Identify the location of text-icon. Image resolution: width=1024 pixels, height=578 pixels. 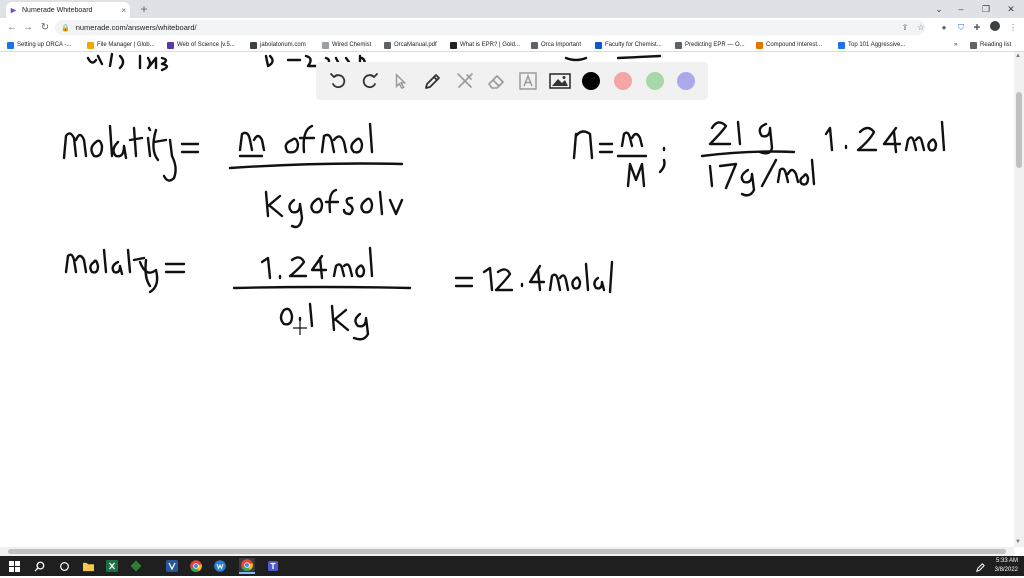
(528, 81).